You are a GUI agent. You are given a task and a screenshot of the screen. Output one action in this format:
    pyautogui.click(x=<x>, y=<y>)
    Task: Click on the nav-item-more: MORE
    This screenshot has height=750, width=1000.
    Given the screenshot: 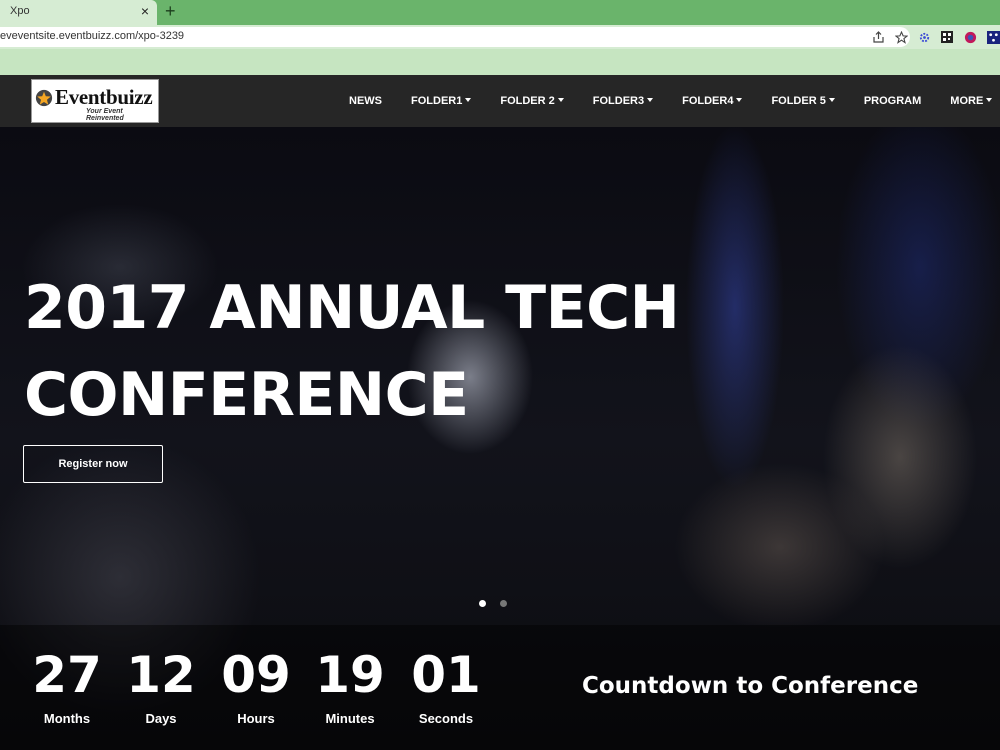 What is the action you would take?
    pyautogui.click(x=971, y=101)
    